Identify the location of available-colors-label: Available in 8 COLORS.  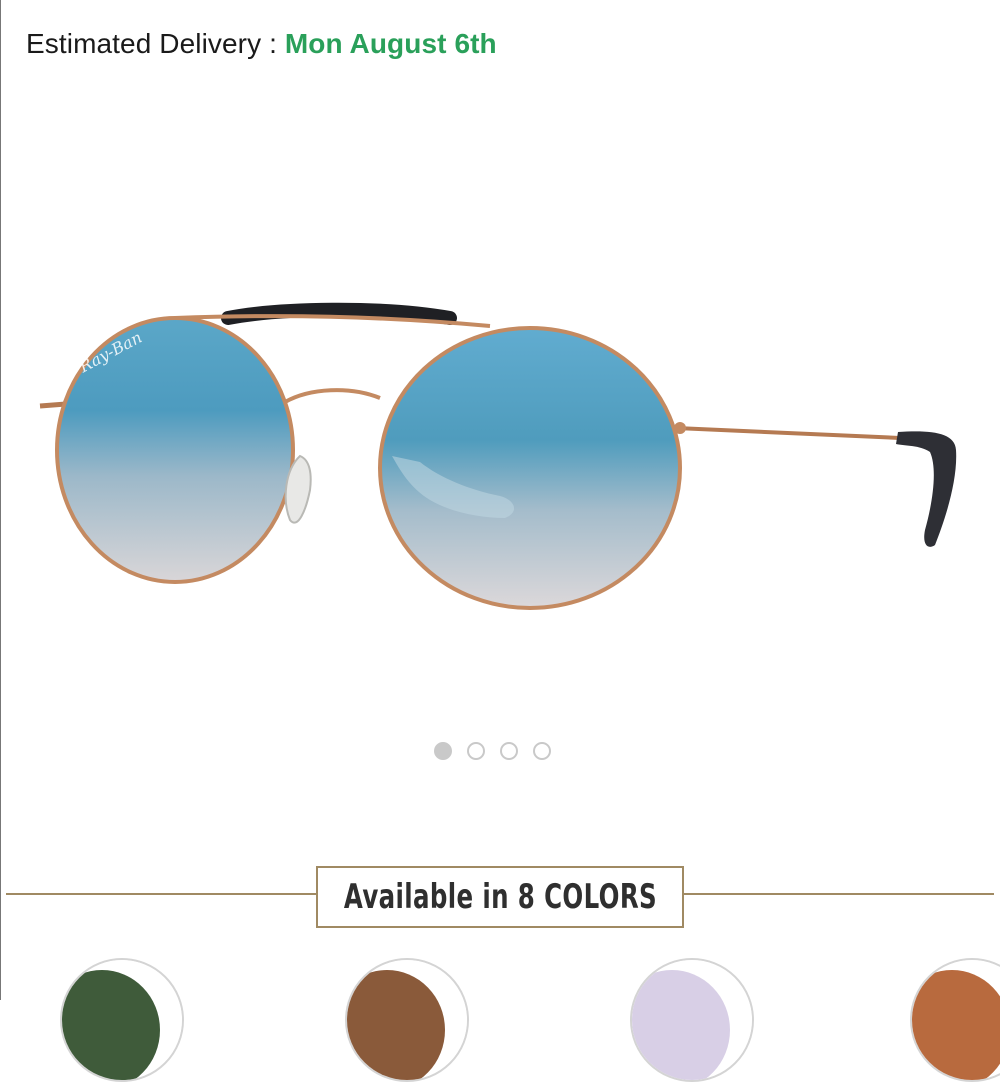
(500, 897).